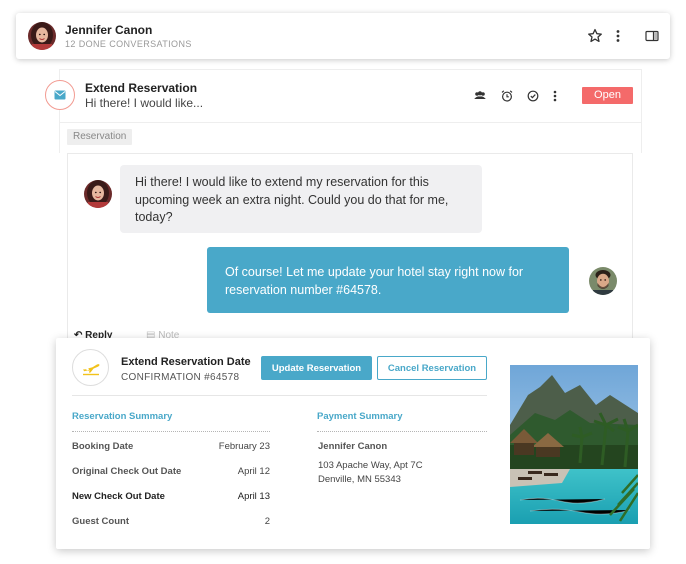 This screenshot has width=686, height=564. Describe the element at coordinates (100, 521) in the screenshot. I see `guest-count-label: Guest Count` at that location.